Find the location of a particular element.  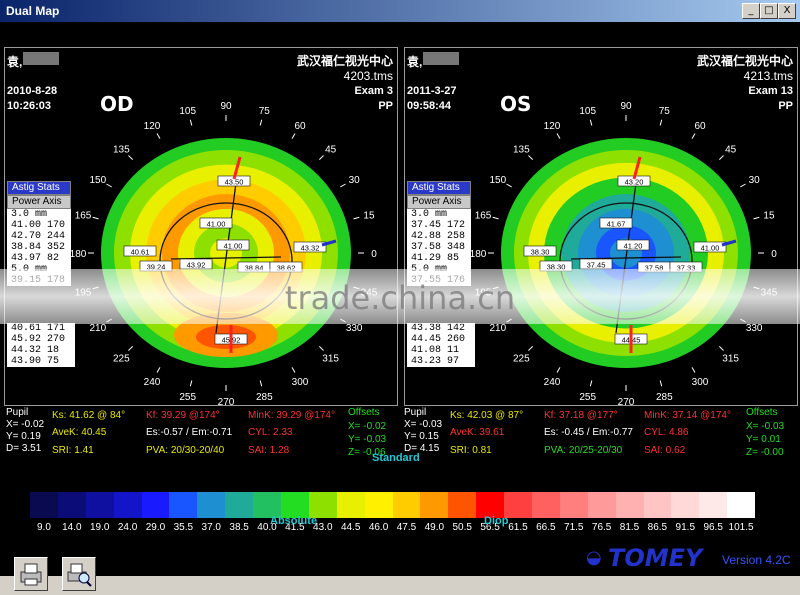

axis-label: 120 is located at coordinates (552, 126).